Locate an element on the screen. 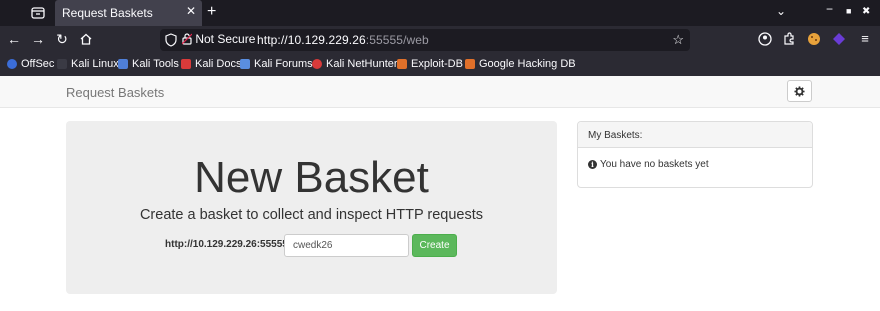 The image size is (880, 311). tab-title: Request Baskets is located at coordinates (107, 13).